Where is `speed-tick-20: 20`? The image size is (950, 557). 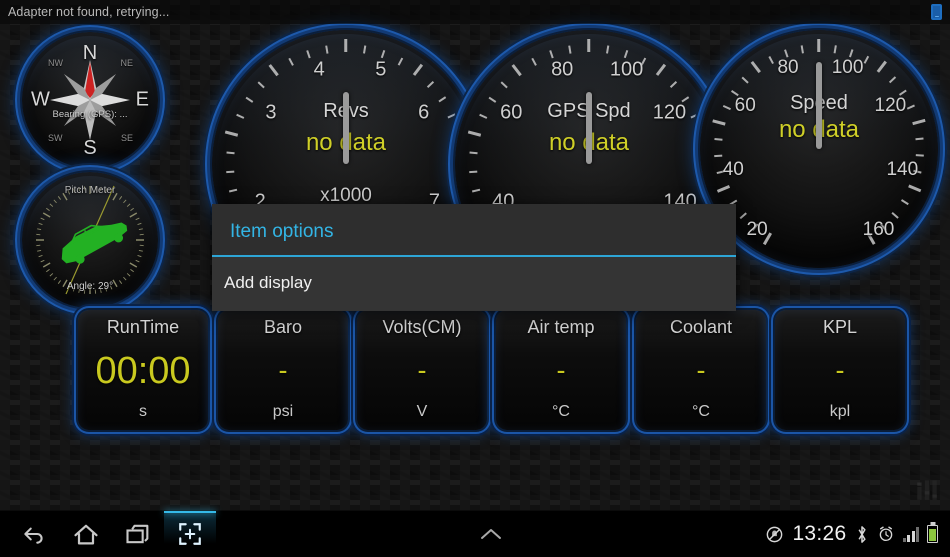
speed-tick-20: 20 is located at coordinates (757, 229).